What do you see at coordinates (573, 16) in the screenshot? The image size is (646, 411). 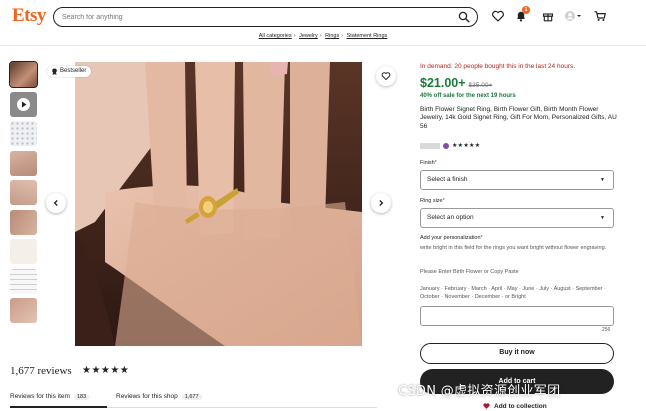 I see `avatar` at bounding box center [573, 16].